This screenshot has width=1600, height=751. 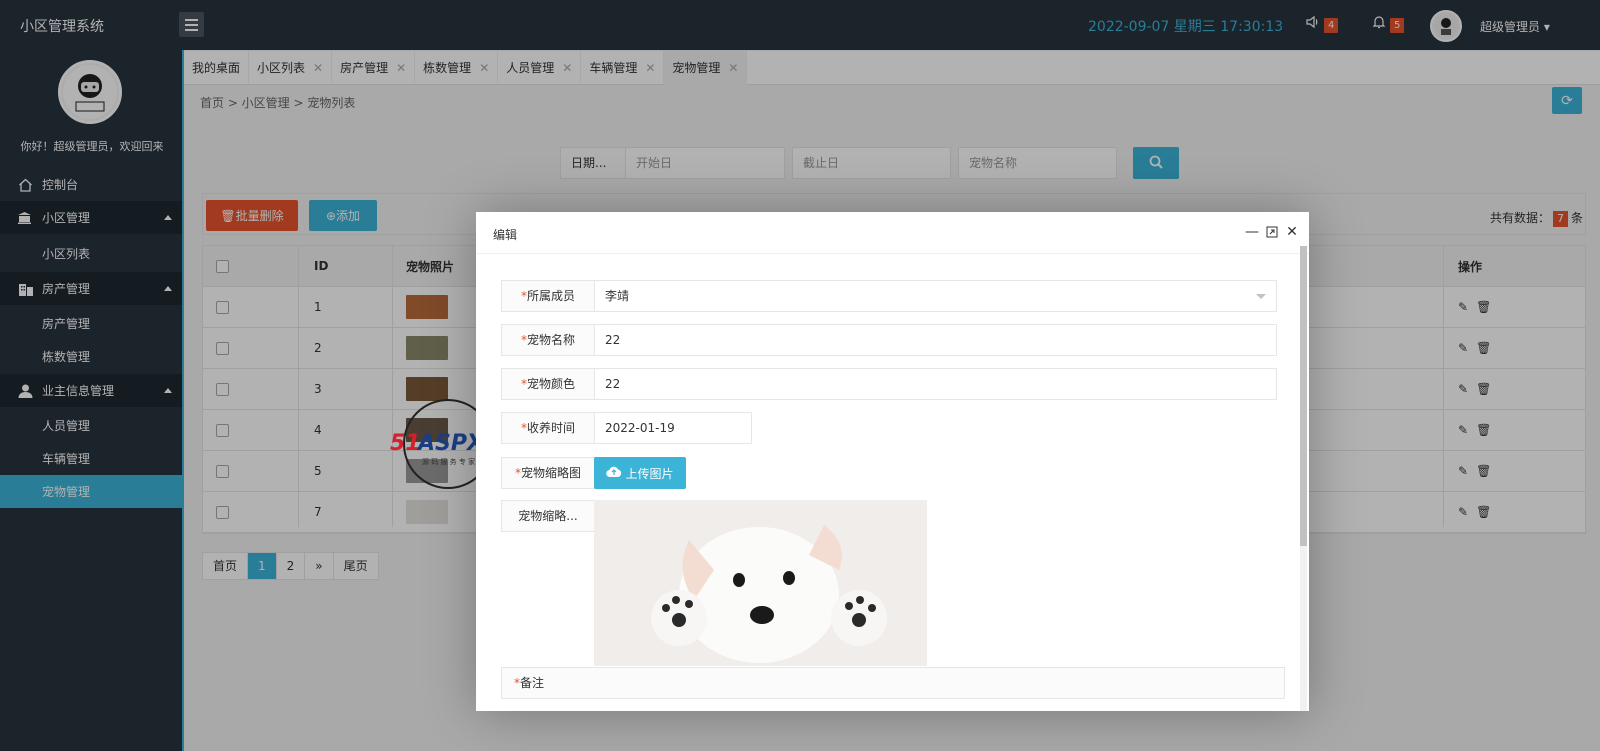 What do you see at coordinates (893, 683) in the screenshot?
I see `remark-label: *备注` at bounding box center [893, 683].